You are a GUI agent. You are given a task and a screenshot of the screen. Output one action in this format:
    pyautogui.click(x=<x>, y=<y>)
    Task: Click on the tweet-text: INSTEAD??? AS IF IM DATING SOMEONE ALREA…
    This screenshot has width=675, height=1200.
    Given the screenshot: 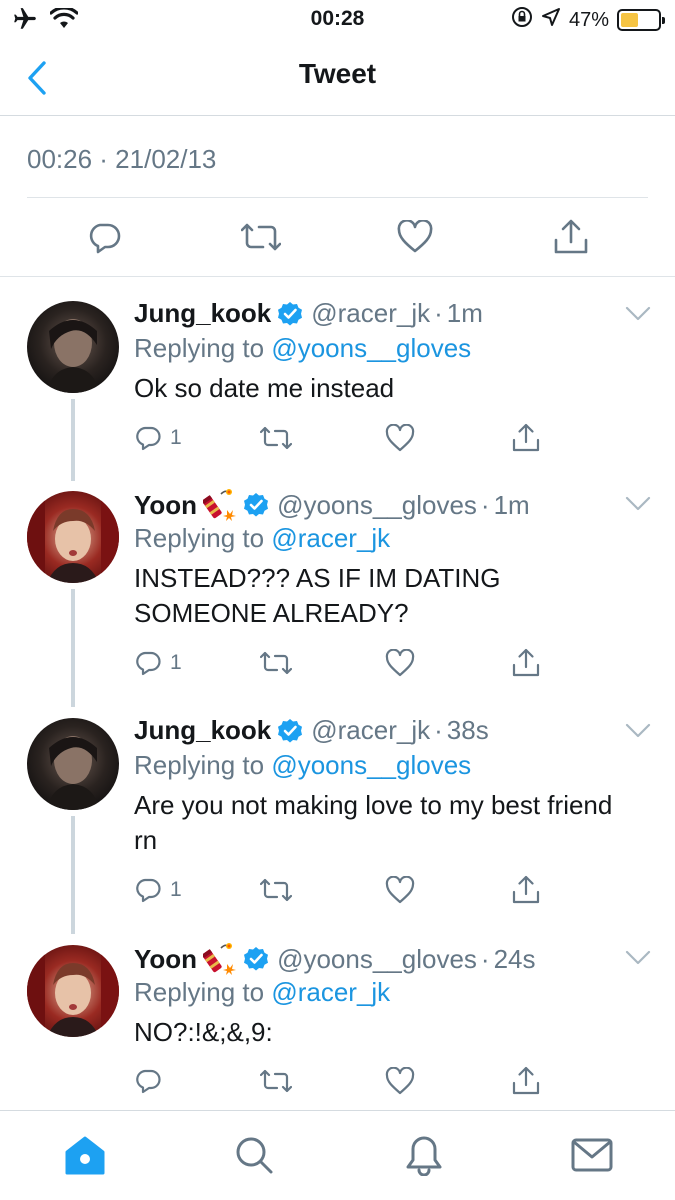 What is the action you would take?
    pyautogui.click(x=317, y=595)
    